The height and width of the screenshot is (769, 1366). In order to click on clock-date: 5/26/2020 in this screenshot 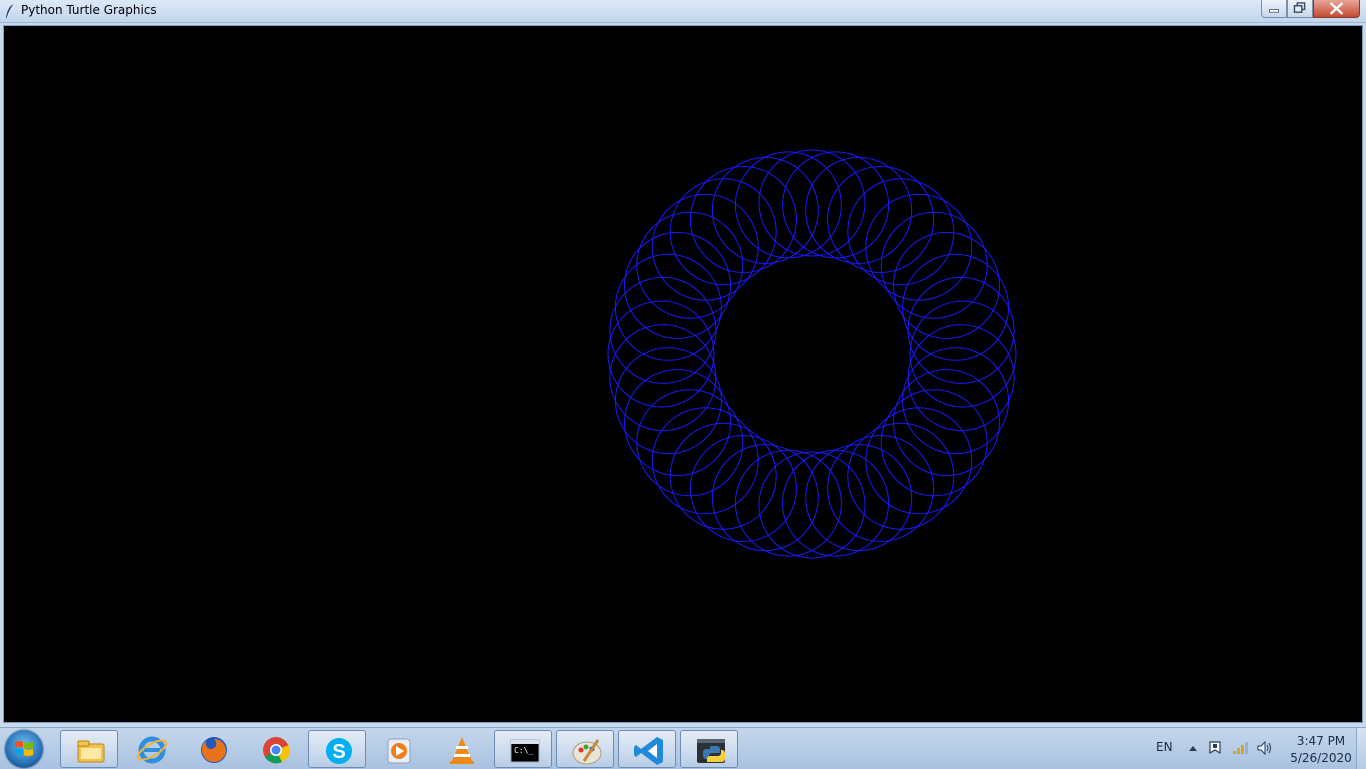, I will do `click(1321, 758)`.